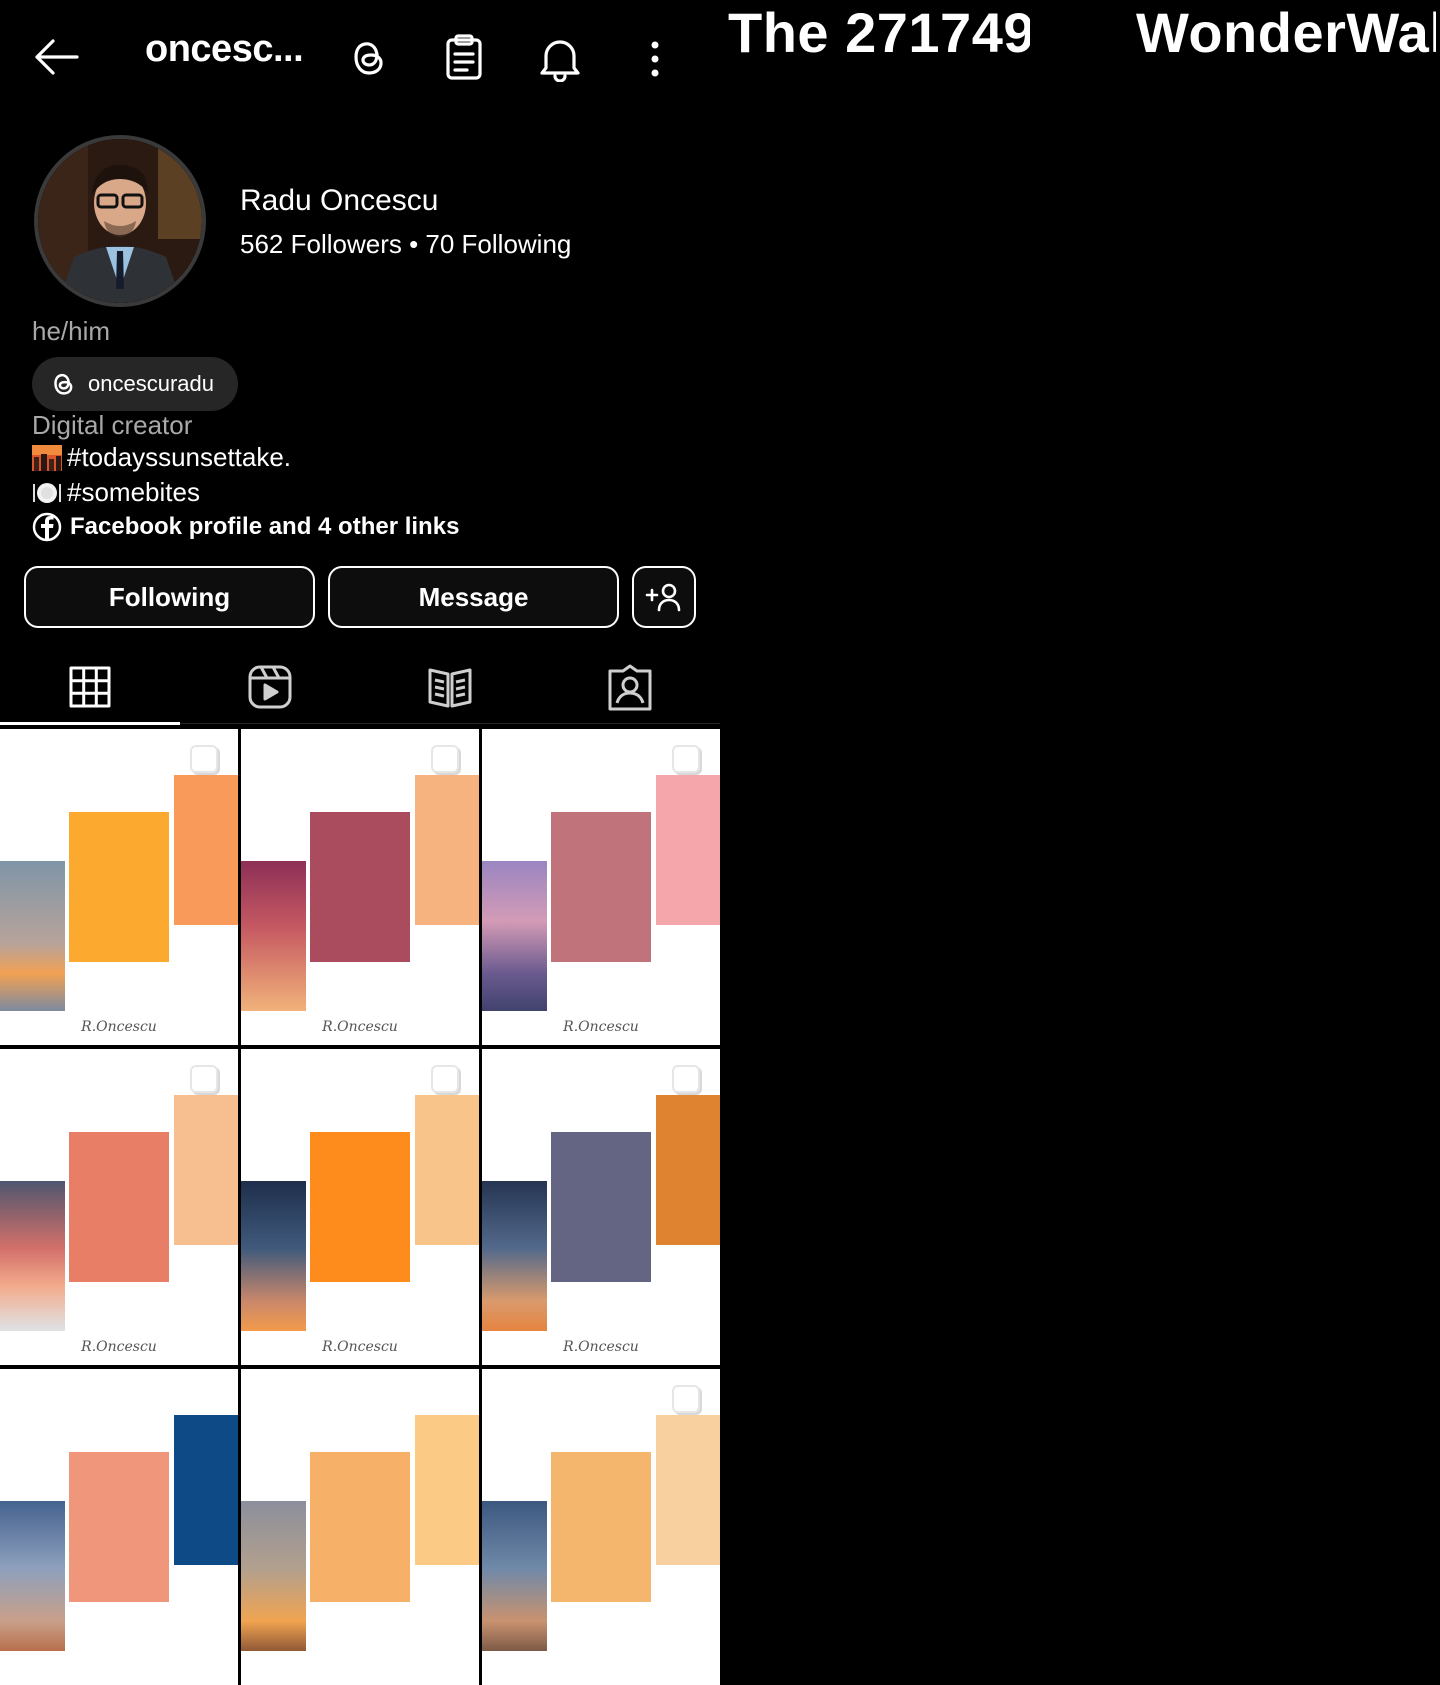 The height and width of the screenshot is (1685, 1440). What do you see at coordinates (179, 457) in the screenshot?
I see `bio-text-sunset: #todayssunsettake.` at bounding box center [179, 457].